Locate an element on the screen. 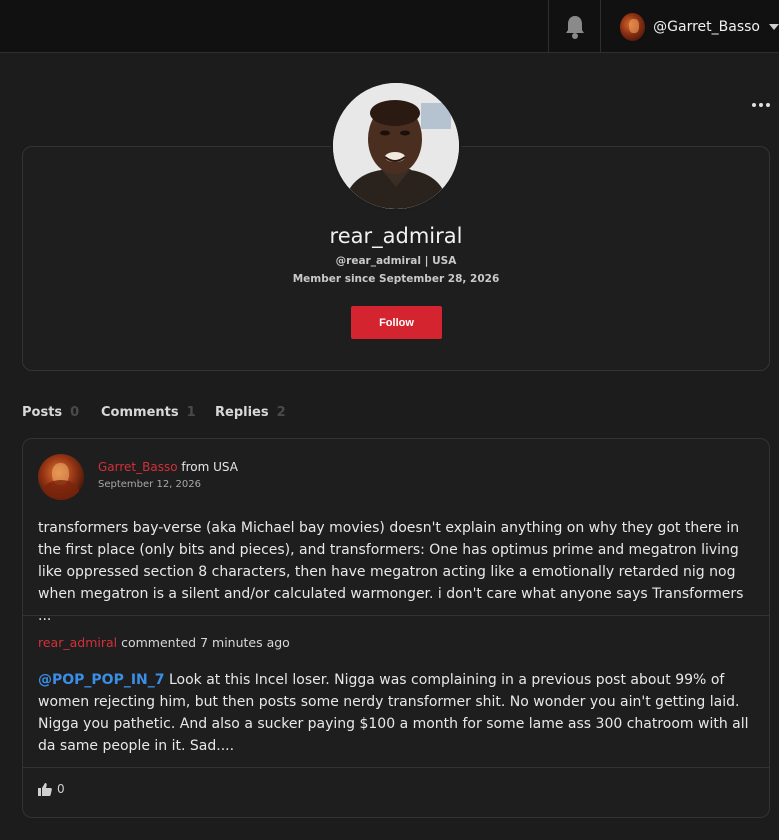 The image size is (779, 840). bell-icon is located at coordinates (574, 27).